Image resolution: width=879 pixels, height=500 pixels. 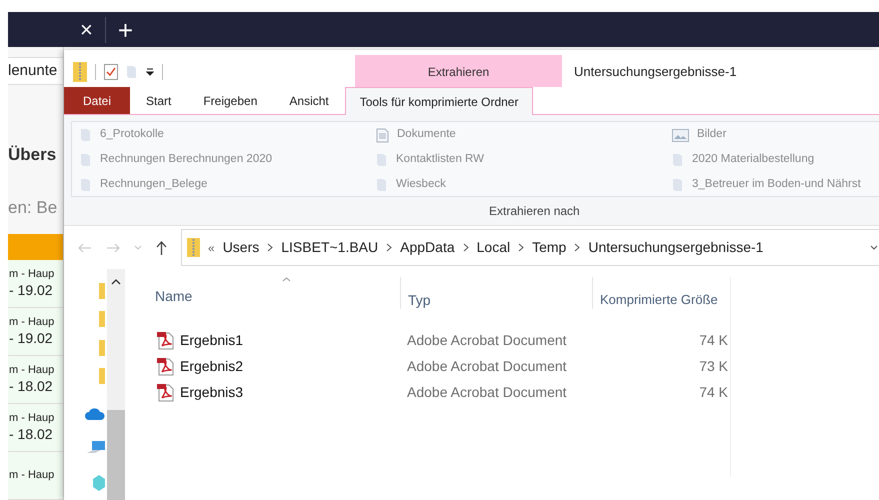 What do you see at coordinates (549, 247) in the screenshot?
I see `path-segment: Temp` at bounding box center [549, 247].